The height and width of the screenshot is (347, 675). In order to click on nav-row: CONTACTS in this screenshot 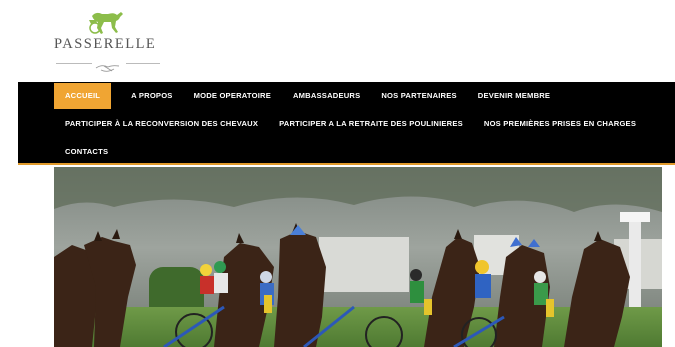, I will do `click(63, 152)`.